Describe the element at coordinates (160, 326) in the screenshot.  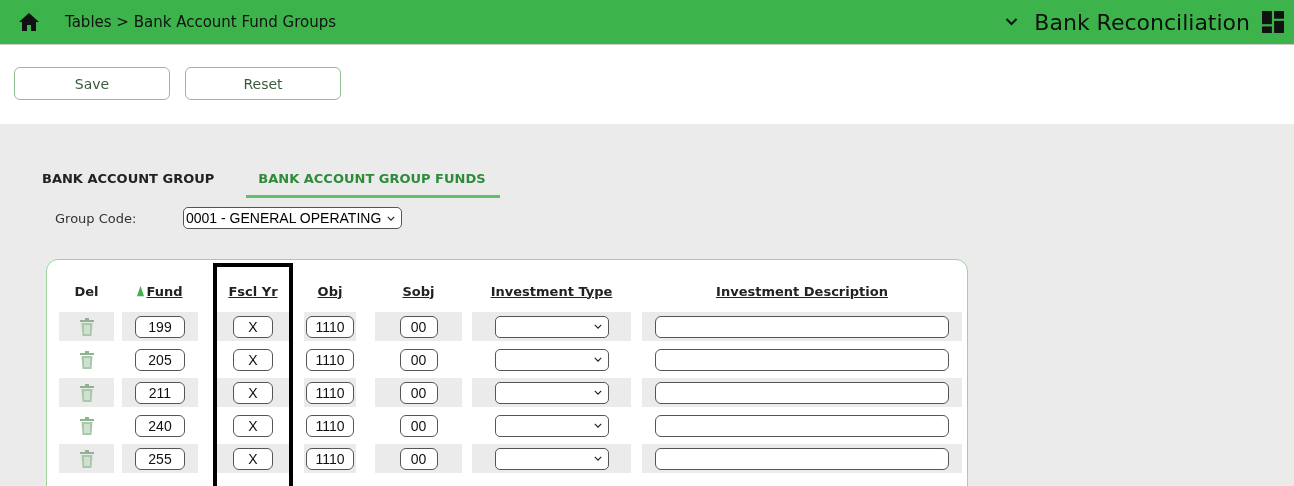
I see `fund-field: 199` at that location.